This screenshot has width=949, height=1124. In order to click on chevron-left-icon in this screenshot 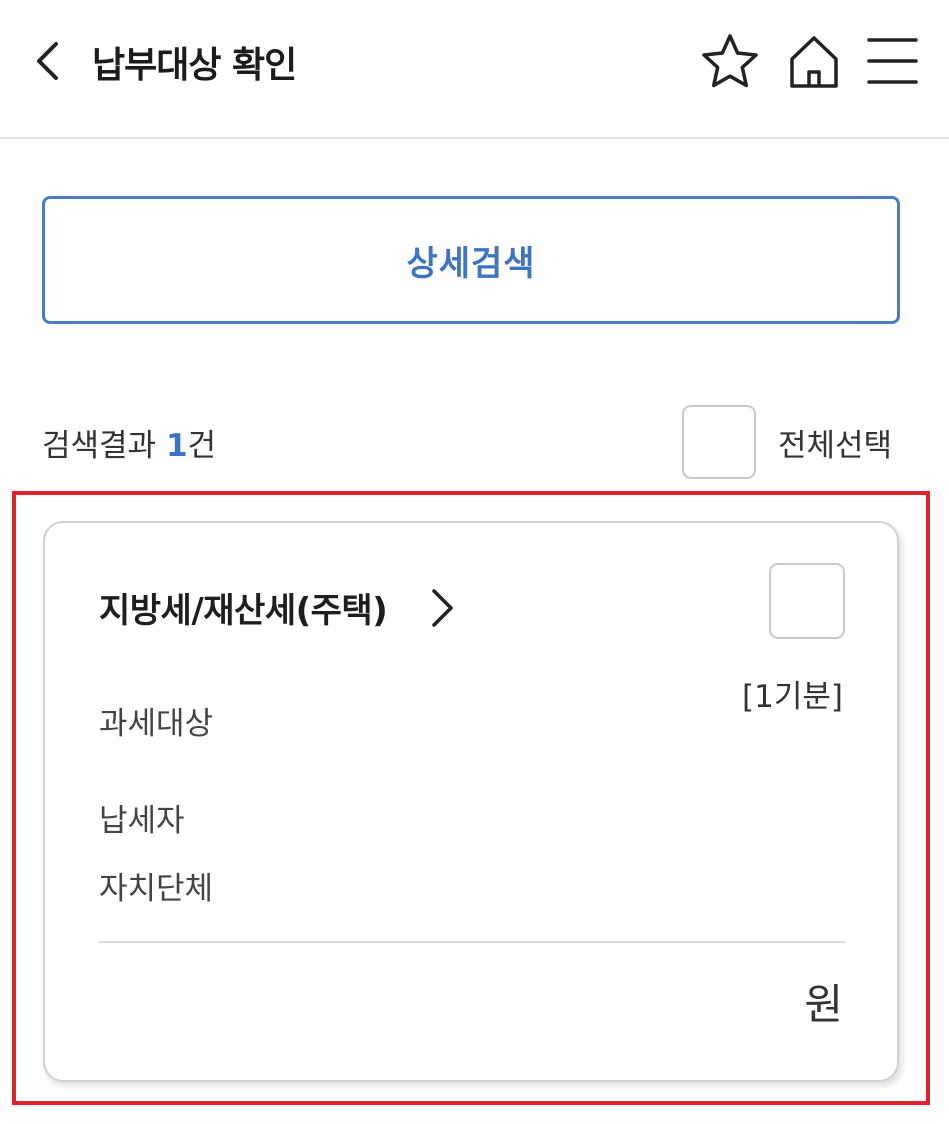, I will do `click(47, 61)`.